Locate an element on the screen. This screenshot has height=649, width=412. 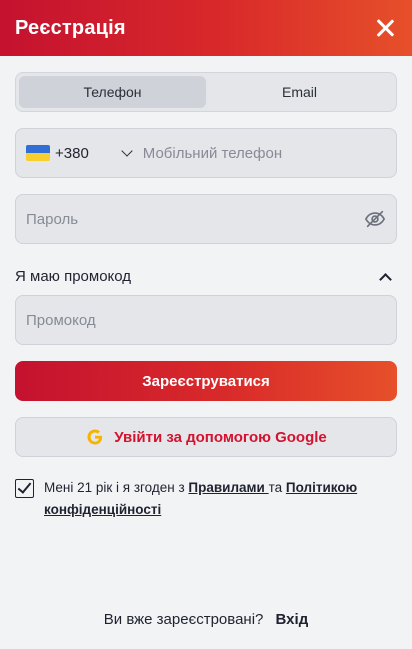
promo-field is located at coordinates (206, 320).